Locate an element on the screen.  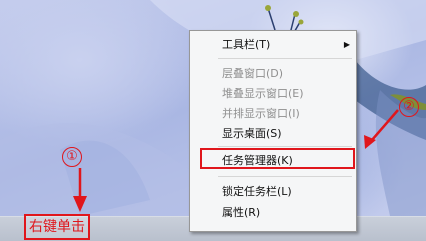
arrow-diagonal-icon is located at coordinates (385, 125).